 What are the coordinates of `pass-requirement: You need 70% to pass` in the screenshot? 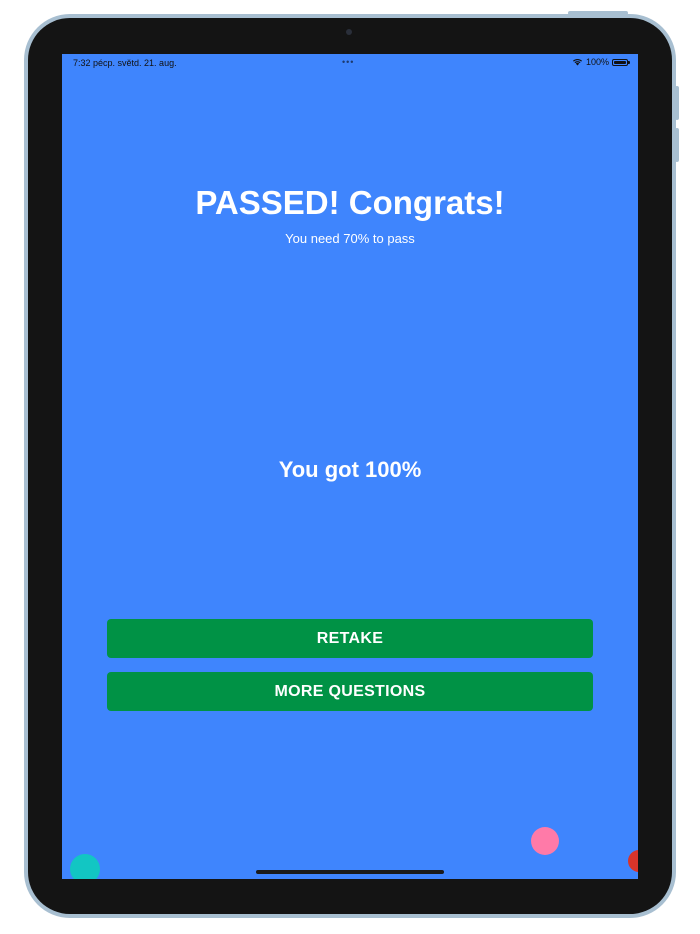 It's located at (350, 238).